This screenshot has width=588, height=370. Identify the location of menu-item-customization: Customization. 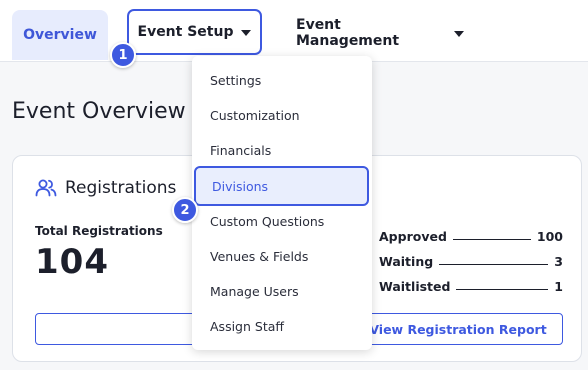
(255, 115).